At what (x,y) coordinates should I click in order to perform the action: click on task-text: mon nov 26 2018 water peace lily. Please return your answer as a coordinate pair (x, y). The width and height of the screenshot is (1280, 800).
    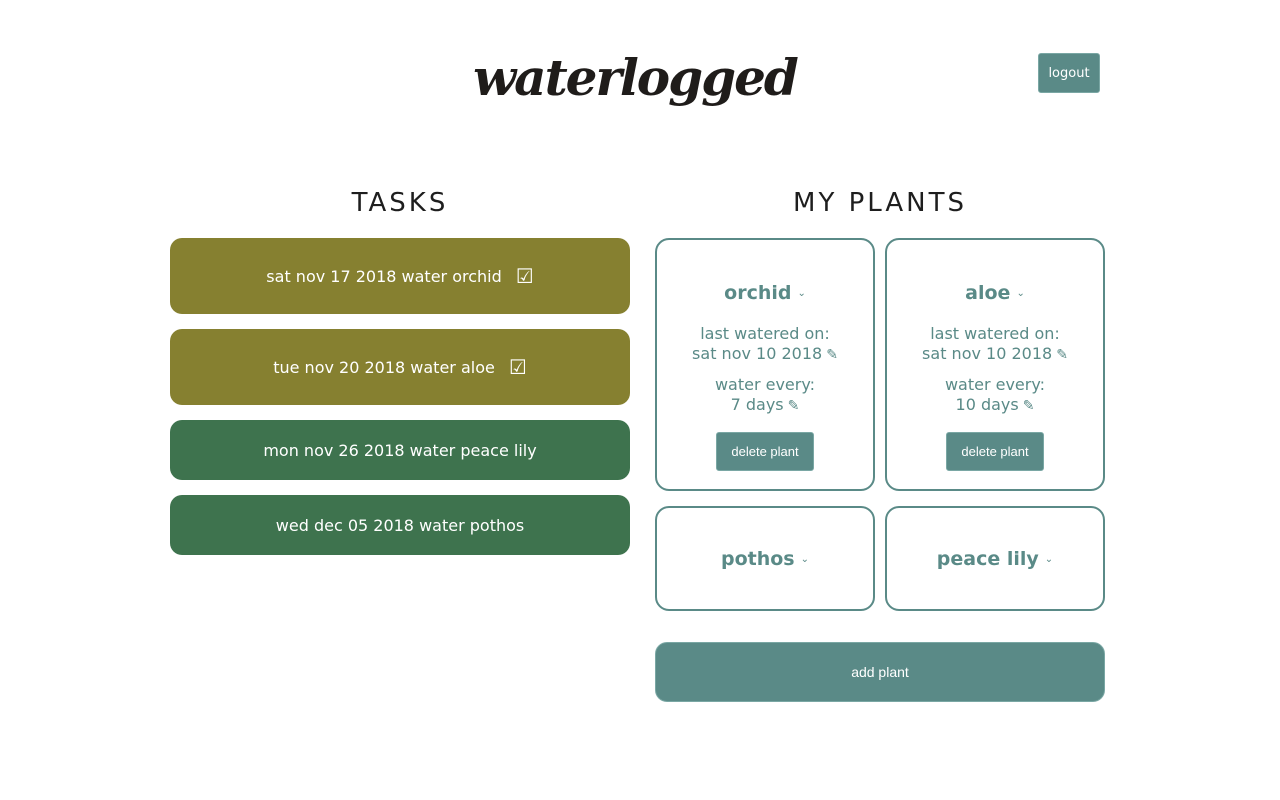
    Looking at the image, I should click on (400, 450).